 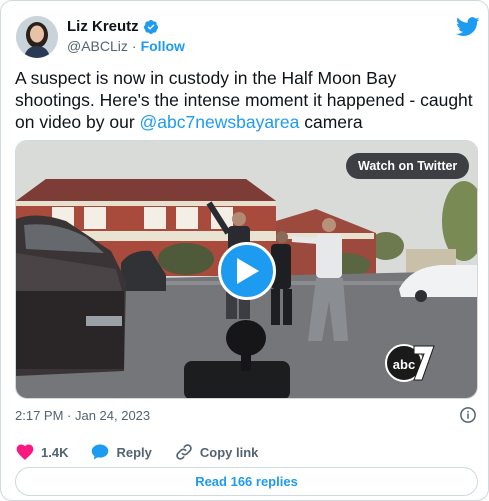 I want to click on avatar-photo, so click(x=37, y=37).